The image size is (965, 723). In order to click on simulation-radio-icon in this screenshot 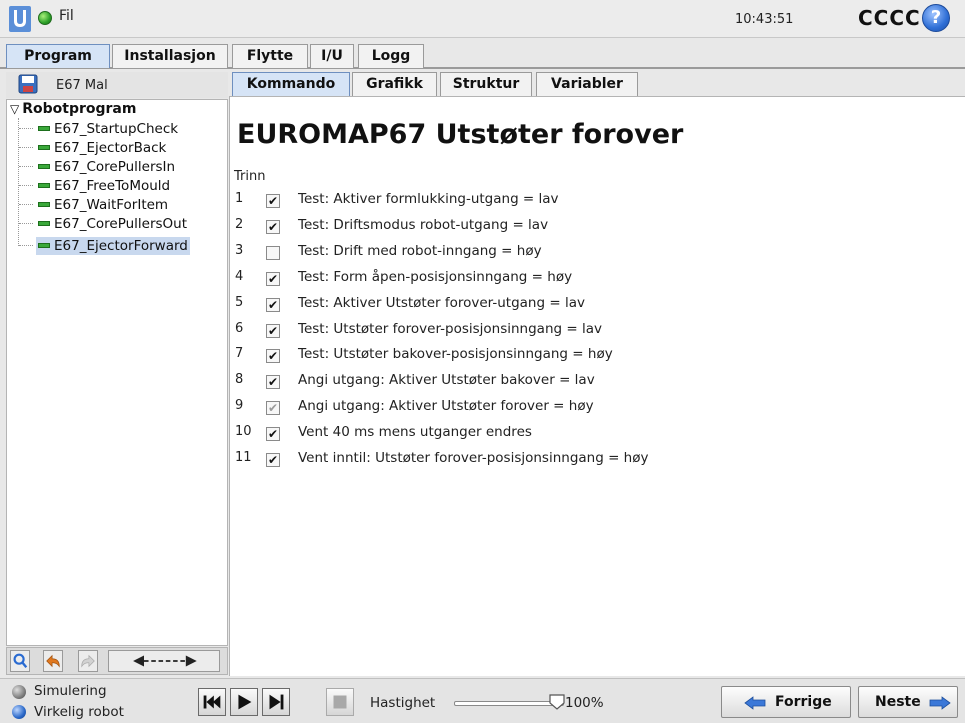, I will do `click(19, 692)`.